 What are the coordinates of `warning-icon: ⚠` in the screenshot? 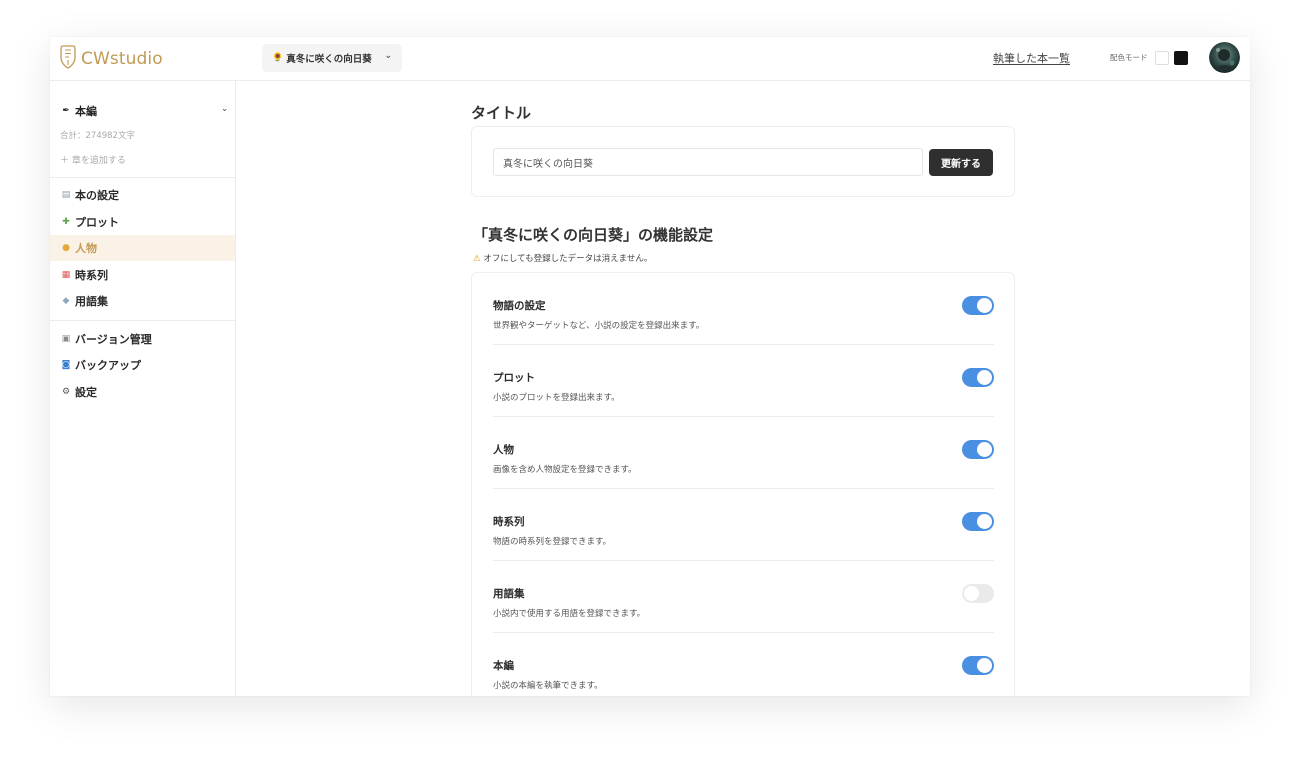 It's located at (477, 259).